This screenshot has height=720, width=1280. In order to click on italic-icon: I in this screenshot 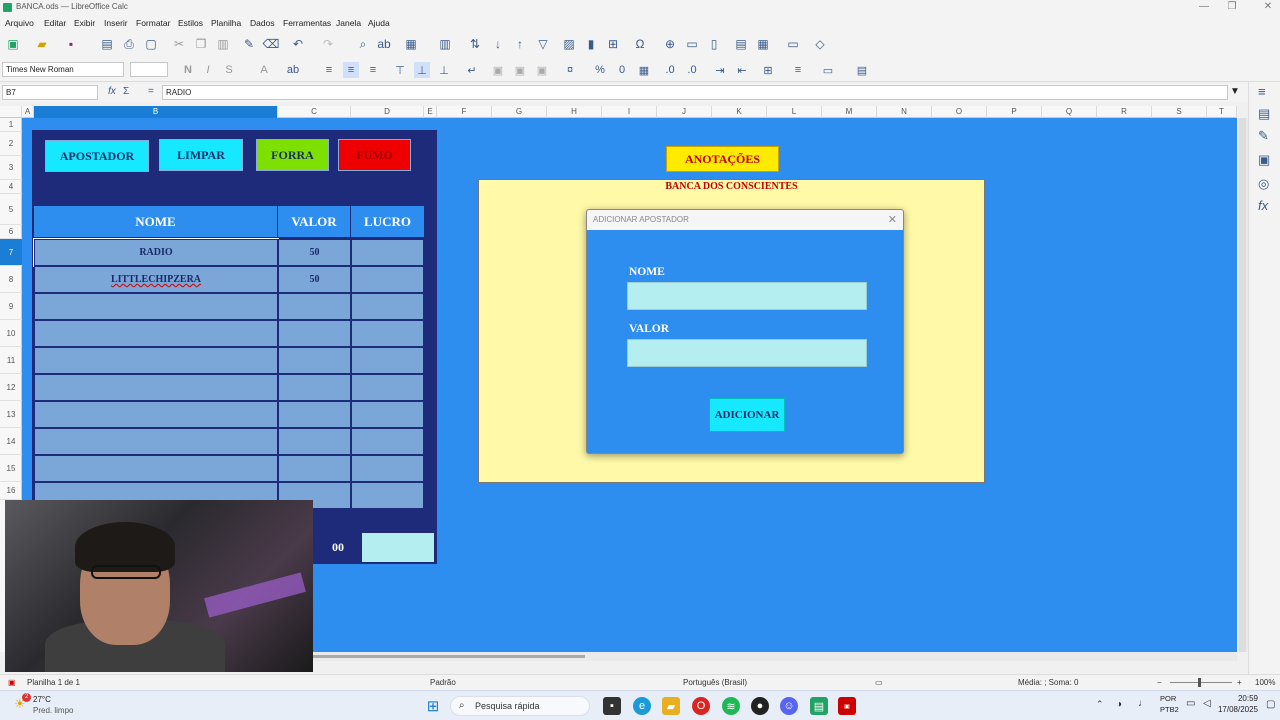, I will do `click(208, 70)`.